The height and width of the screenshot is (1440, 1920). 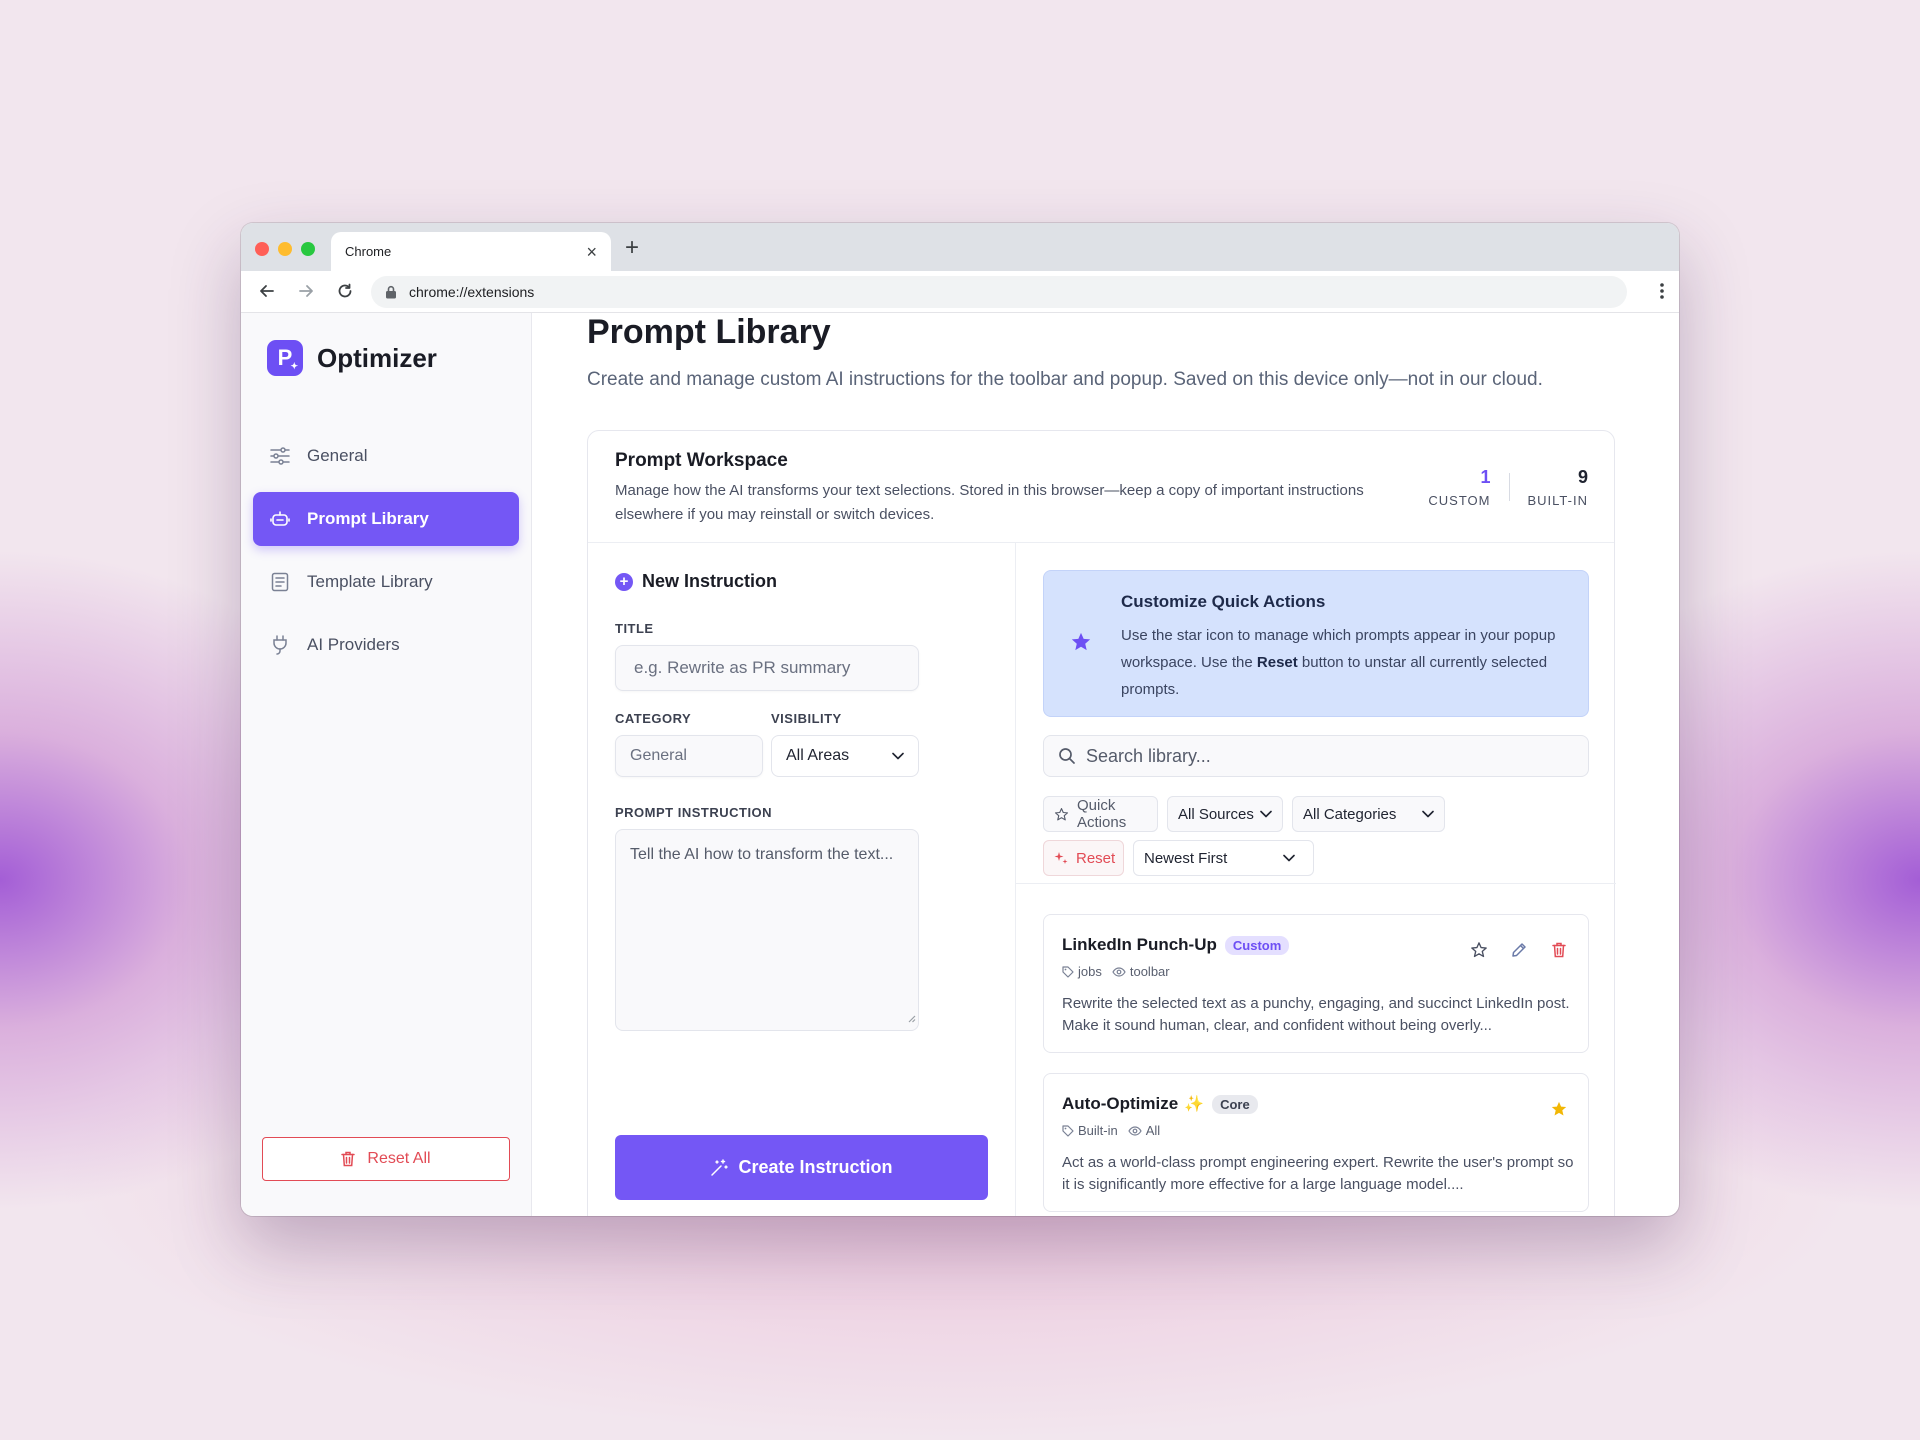 I want to click on category-input: General, so click(x=689, y=756).